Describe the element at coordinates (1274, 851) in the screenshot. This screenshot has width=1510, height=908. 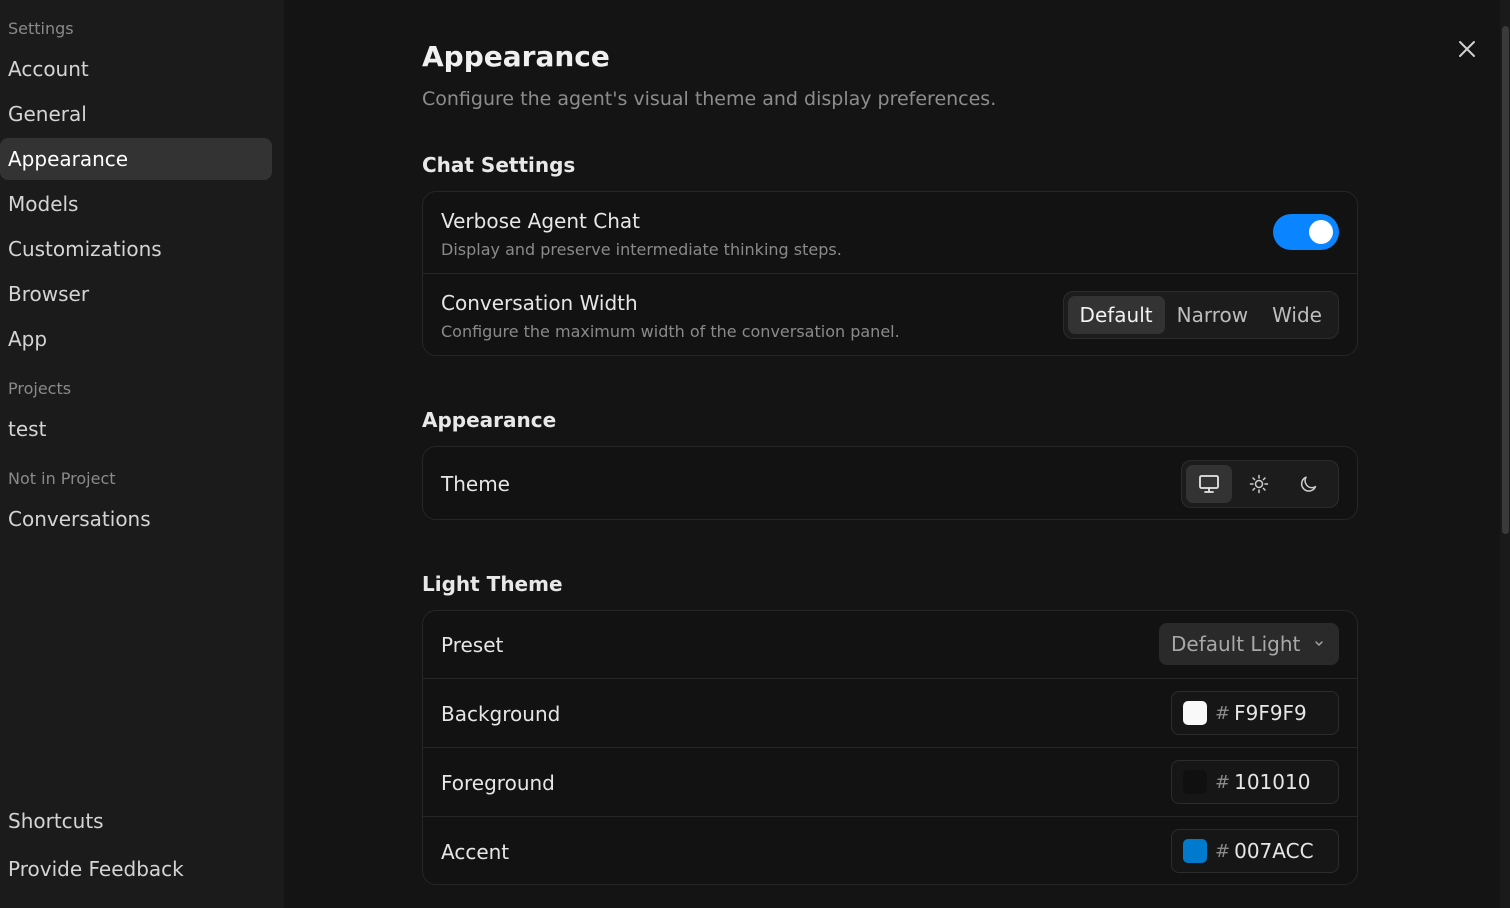
I see `accent-color-hex: 007ACC` at that location.